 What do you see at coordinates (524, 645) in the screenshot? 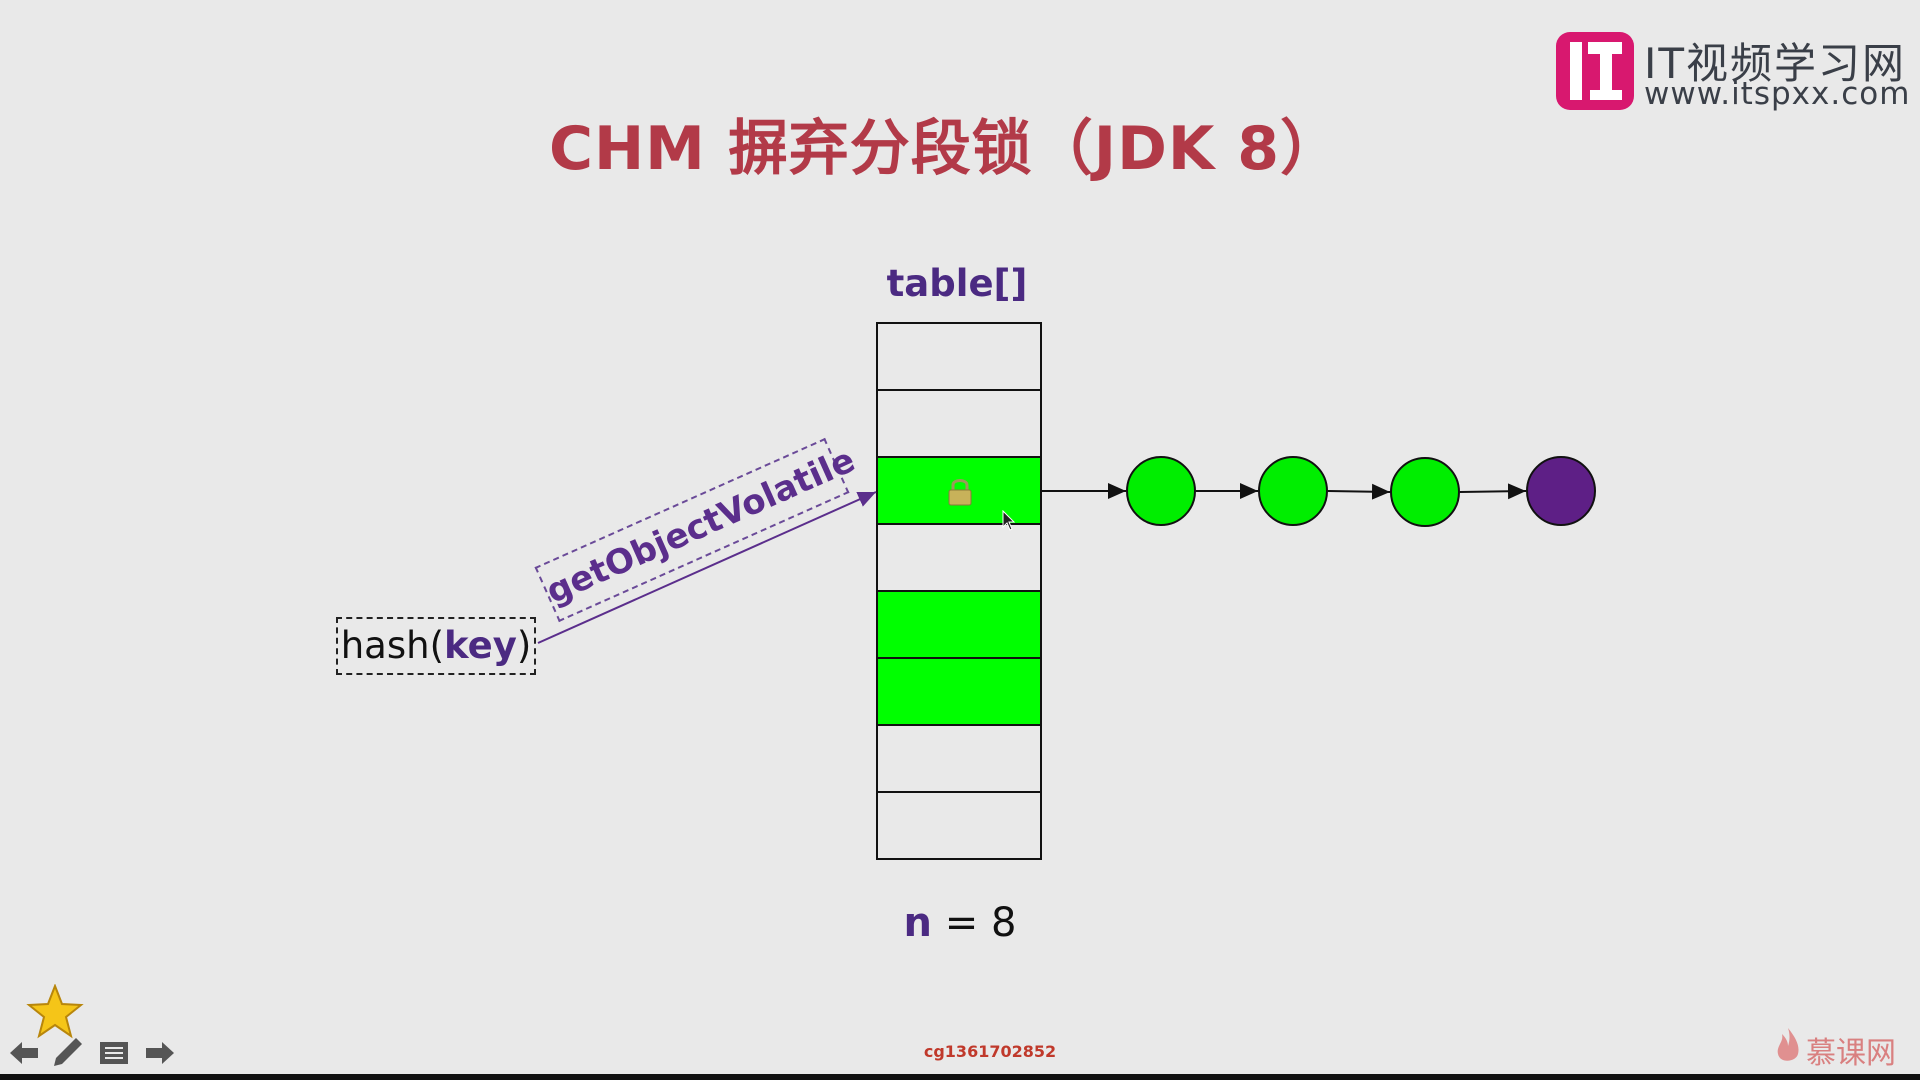
I see `hash-suffix: )` at bounding box center [524, 645].